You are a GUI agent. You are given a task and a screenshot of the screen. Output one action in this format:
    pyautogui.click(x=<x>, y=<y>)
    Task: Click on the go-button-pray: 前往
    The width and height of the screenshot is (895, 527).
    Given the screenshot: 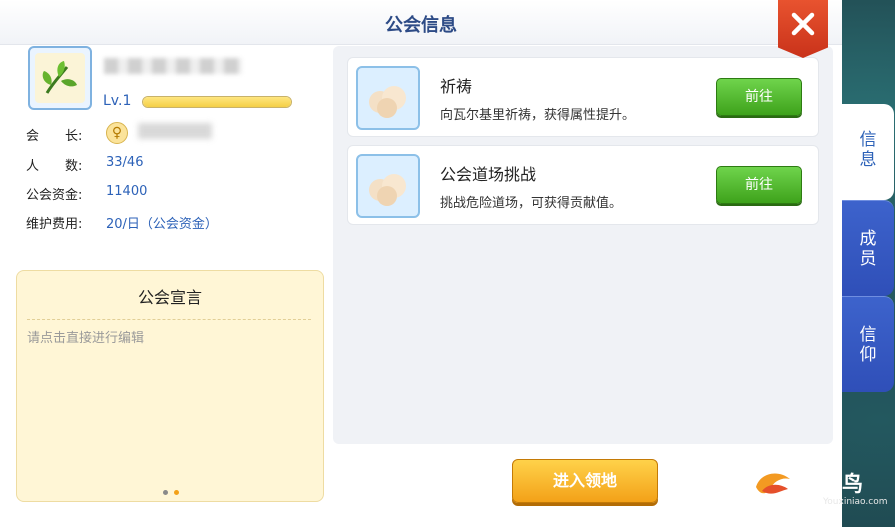 What is the action you would take?
    pyautogui.click(x=759, y=97)
    